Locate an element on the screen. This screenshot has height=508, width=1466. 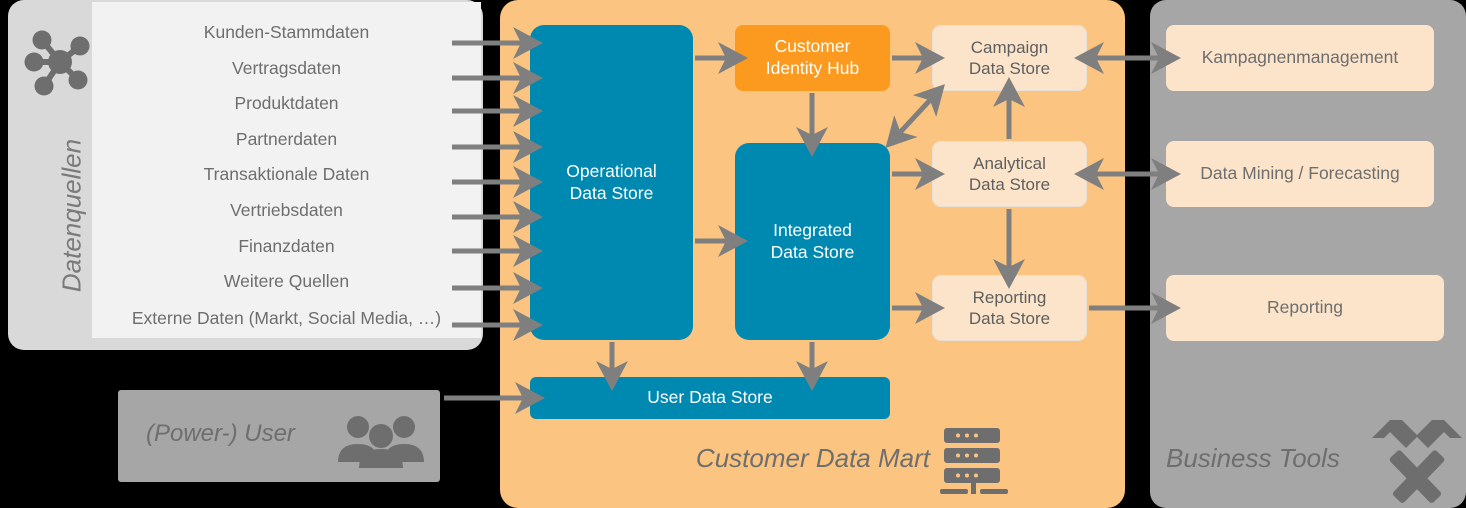
campaign-data-store-box: Campaign Data Store is located at coordinates (1009, 58).